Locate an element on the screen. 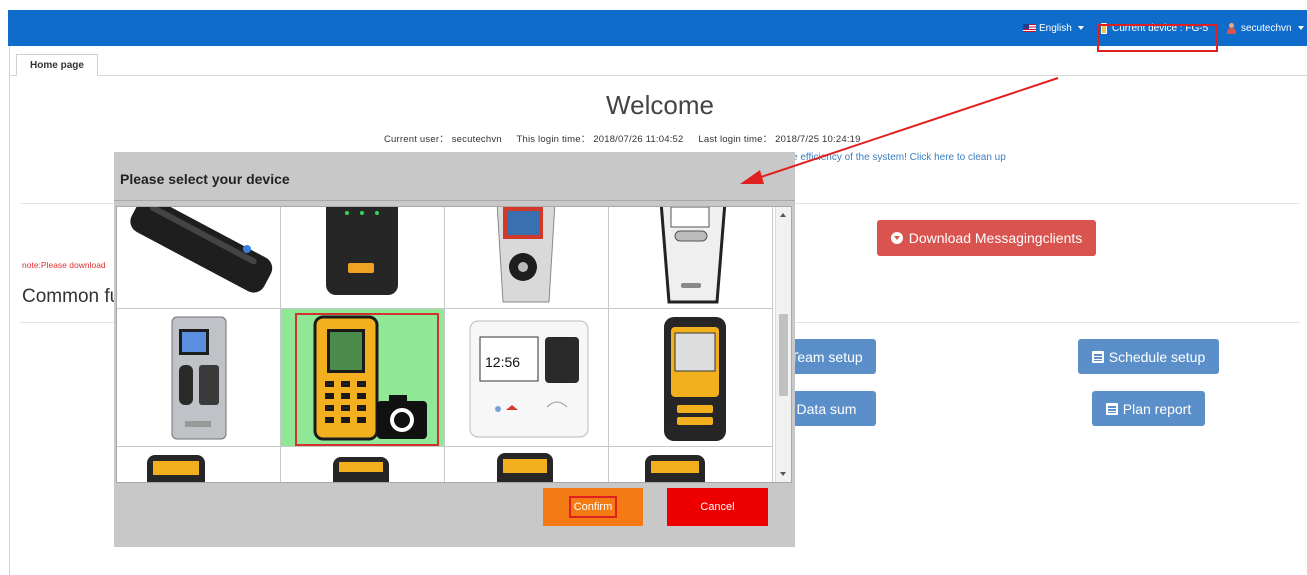 The image size is (1307, 575). confirm-button: Confirm is located at coordinates (593, 507).